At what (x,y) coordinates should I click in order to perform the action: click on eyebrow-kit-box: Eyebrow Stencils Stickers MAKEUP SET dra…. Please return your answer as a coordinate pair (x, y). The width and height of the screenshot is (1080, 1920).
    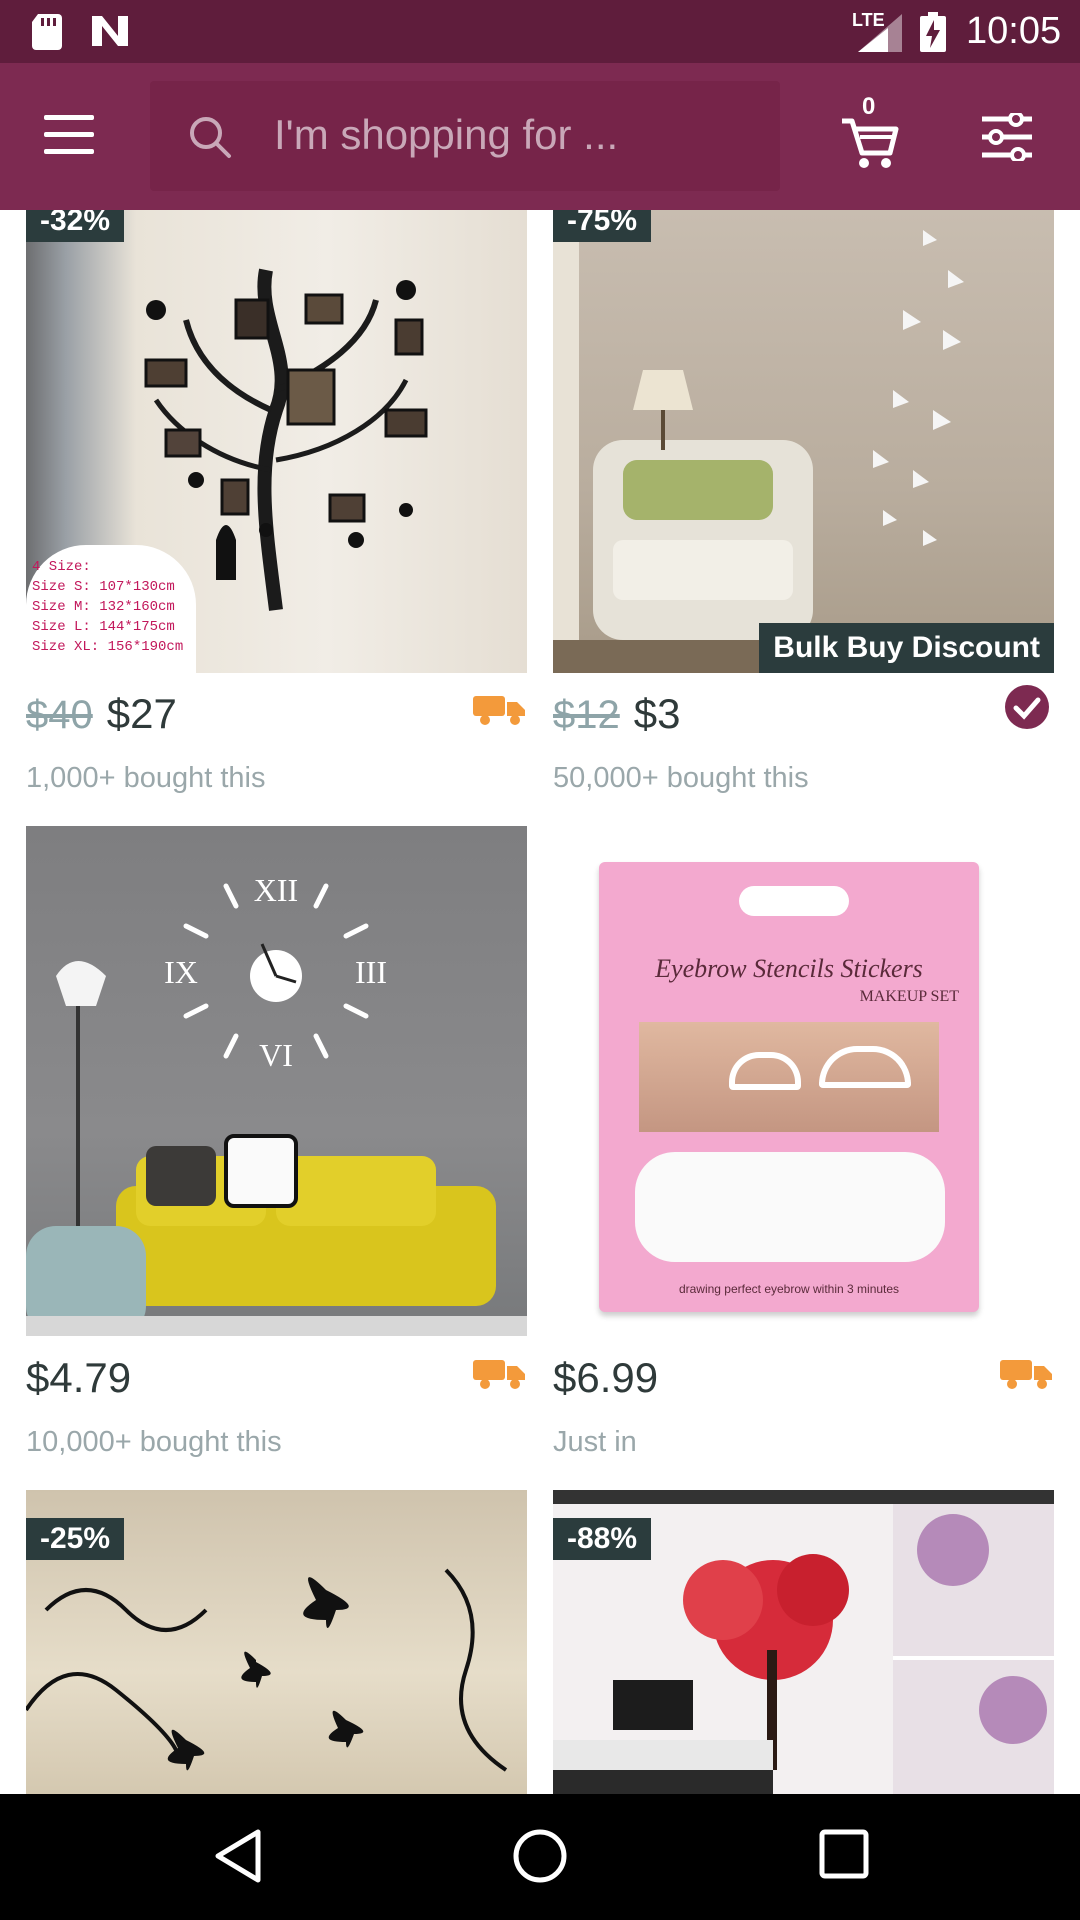
    Looking at the image, I should click on (789, 1087).